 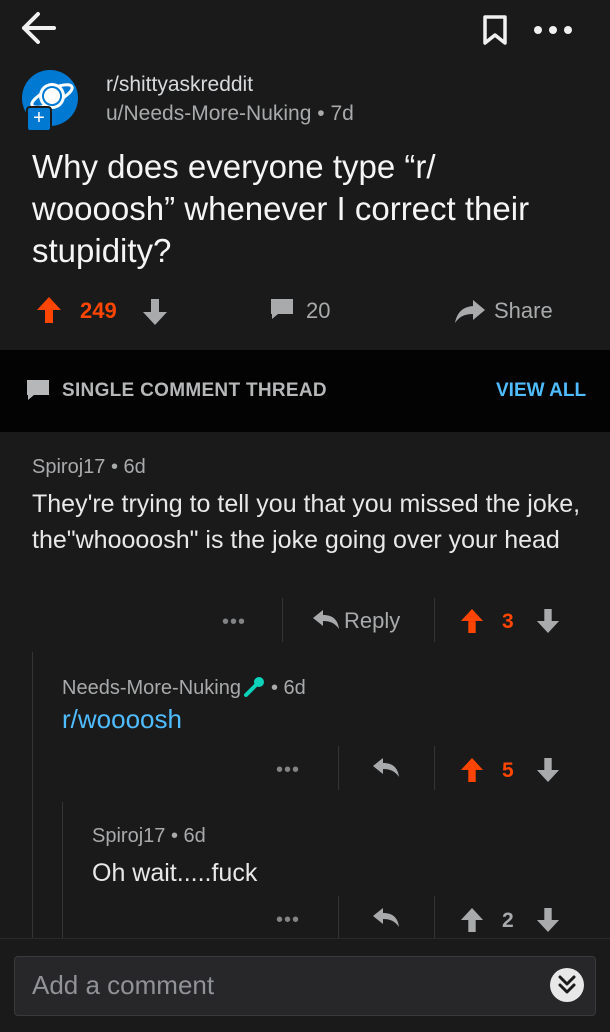 I want to click on share-button: Share, so click(x=523, y=311).